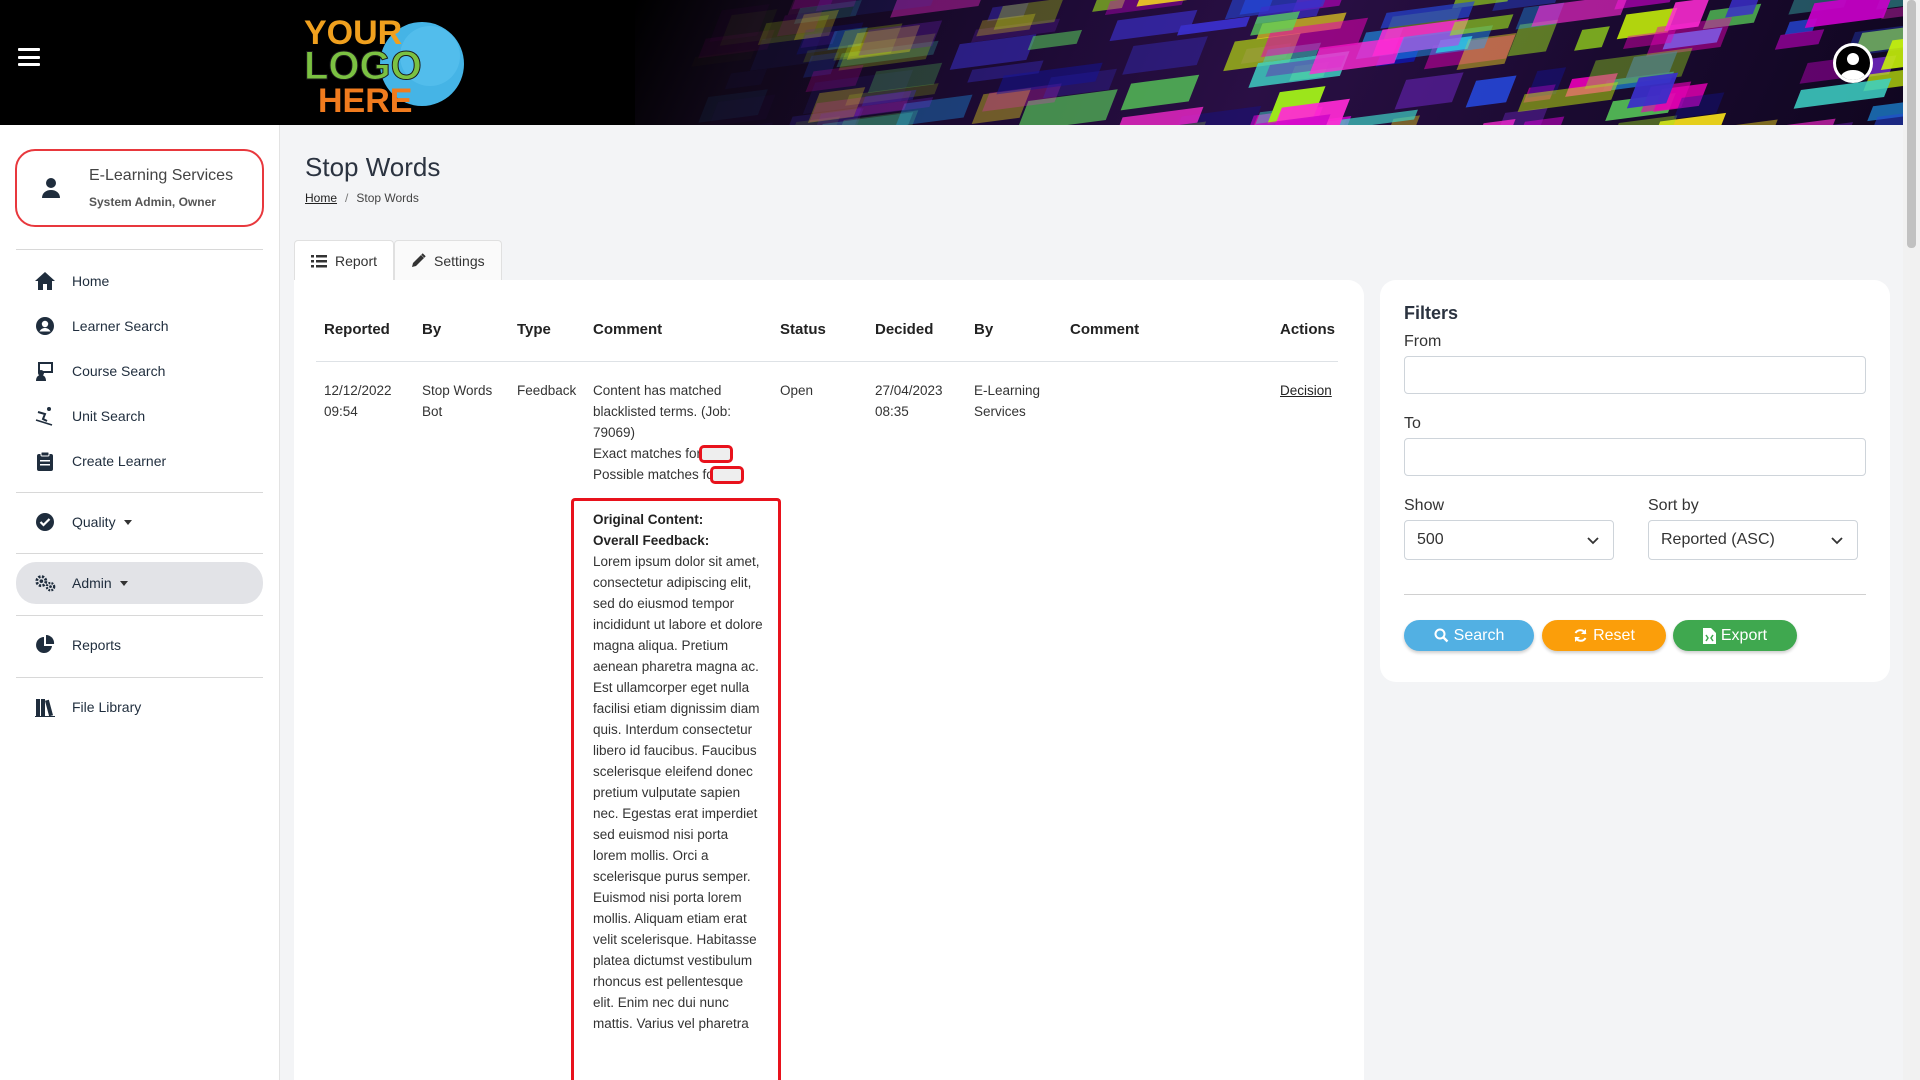  What do you see at coordinates (1104, 329) in the screenshot?
I see `column-header-decision-comment: Comment` at bounding box center [1104, 329].